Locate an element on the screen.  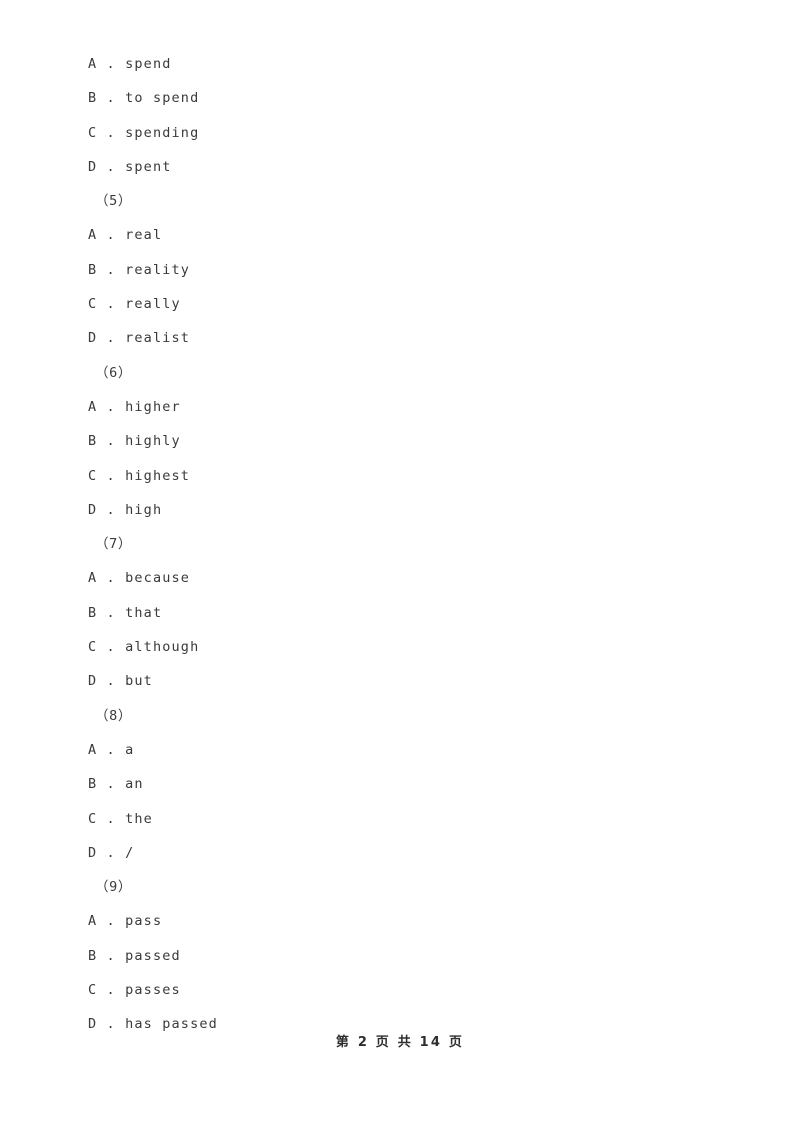
option-text: real is located at coordinates (144, 235).